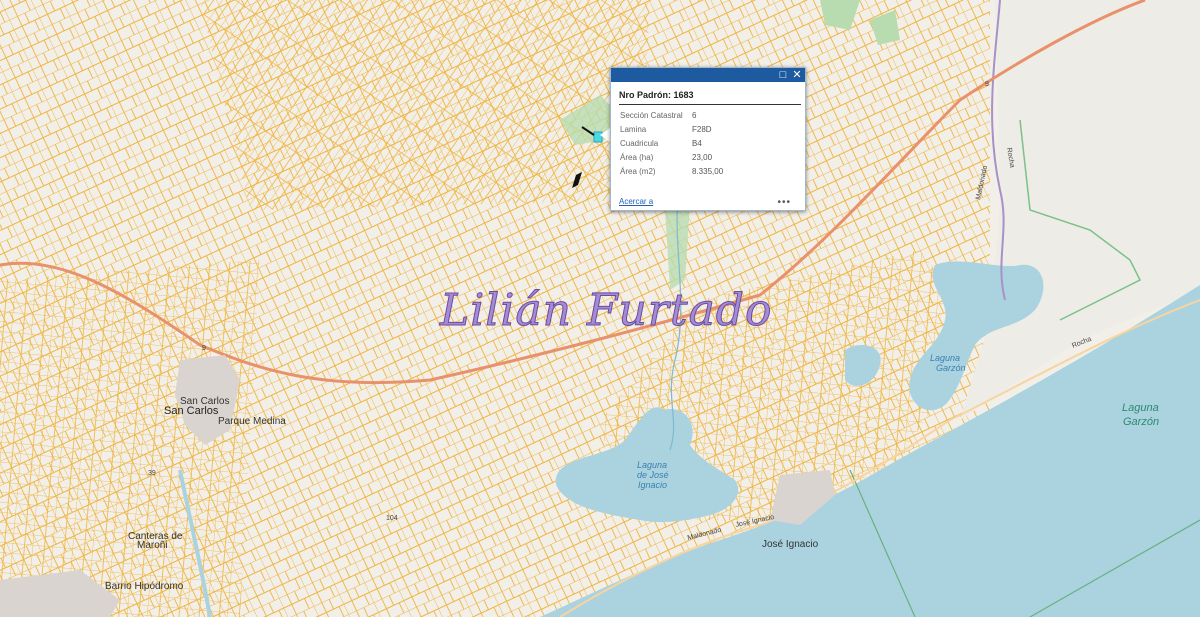 The image size is (1200, 617). I want to click on parcel-grid-west, so click(130, 438).